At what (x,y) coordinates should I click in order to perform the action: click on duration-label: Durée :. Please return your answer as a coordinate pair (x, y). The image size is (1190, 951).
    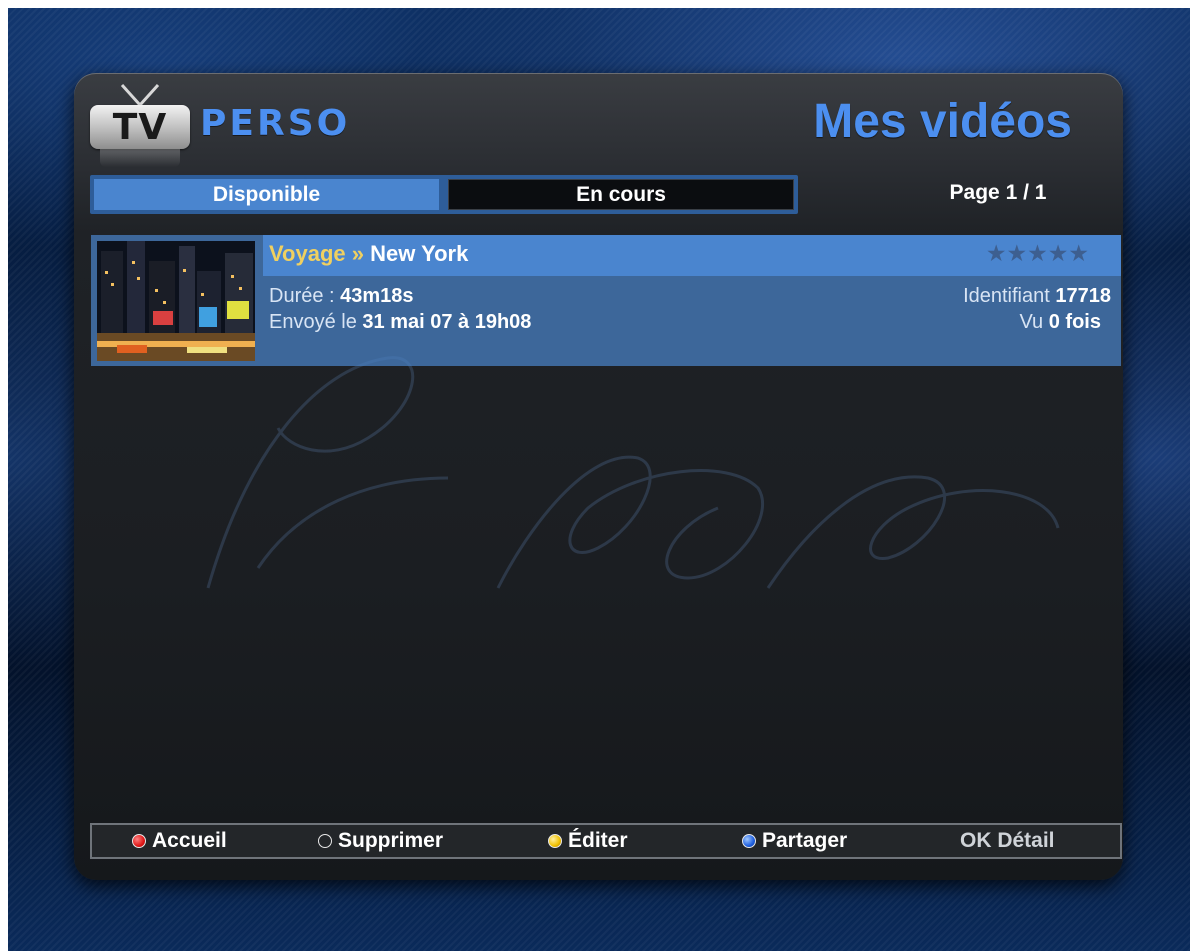
    Looking at the image, I should click on (302, 296).